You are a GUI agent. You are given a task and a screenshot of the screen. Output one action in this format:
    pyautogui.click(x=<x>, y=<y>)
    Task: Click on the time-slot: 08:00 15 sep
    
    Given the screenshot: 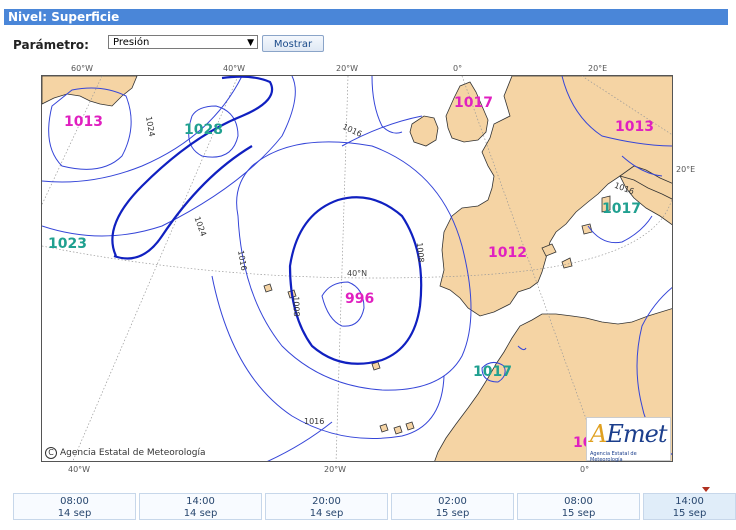 What is the action you would take?
    pyautogui.click(x=578, y=506)
    